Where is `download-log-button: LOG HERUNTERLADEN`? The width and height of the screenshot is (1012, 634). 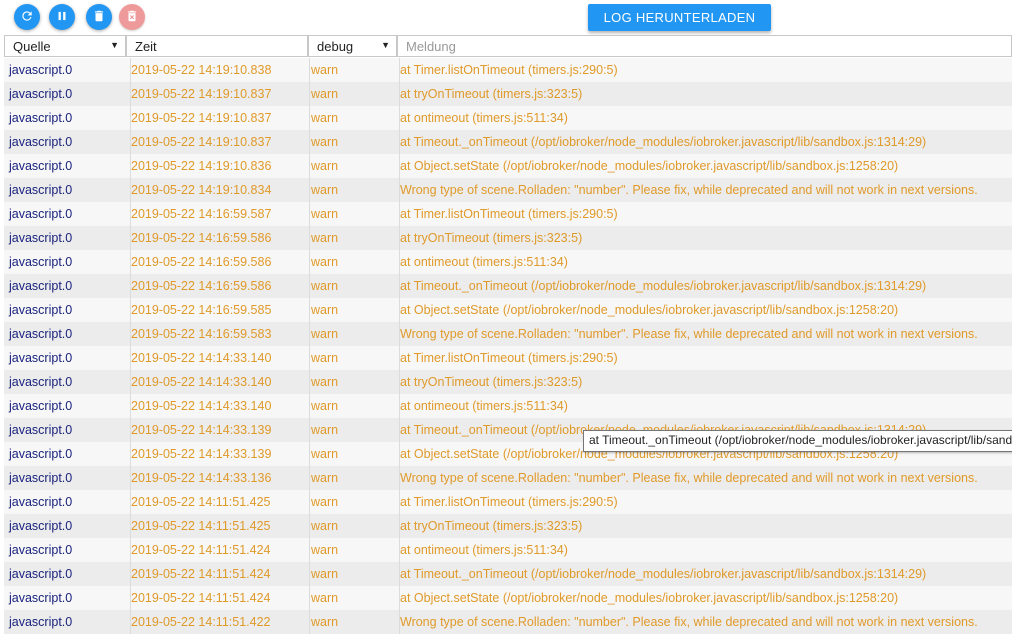
download-log-button: LOG HERUNTERLADEN is located at coordinates (679, 17).